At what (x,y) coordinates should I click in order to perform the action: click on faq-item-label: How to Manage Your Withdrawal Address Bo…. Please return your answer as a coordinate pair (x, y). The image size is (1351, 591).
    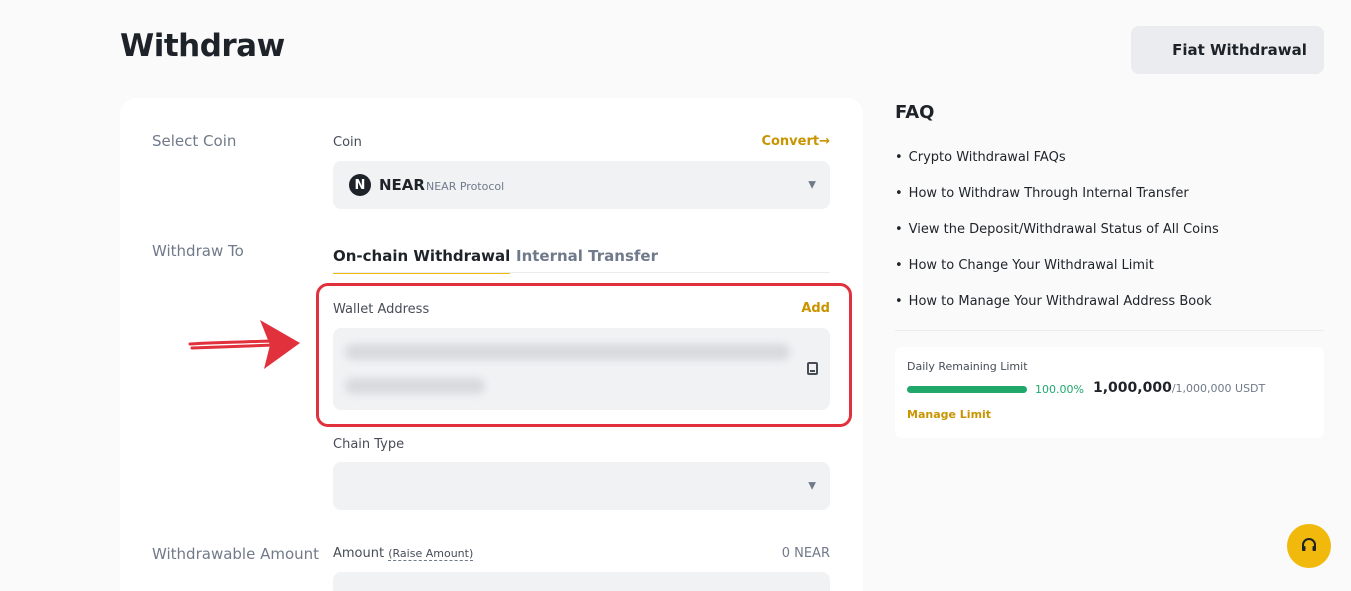
    Looking at the image, I should click on (1060, 301).